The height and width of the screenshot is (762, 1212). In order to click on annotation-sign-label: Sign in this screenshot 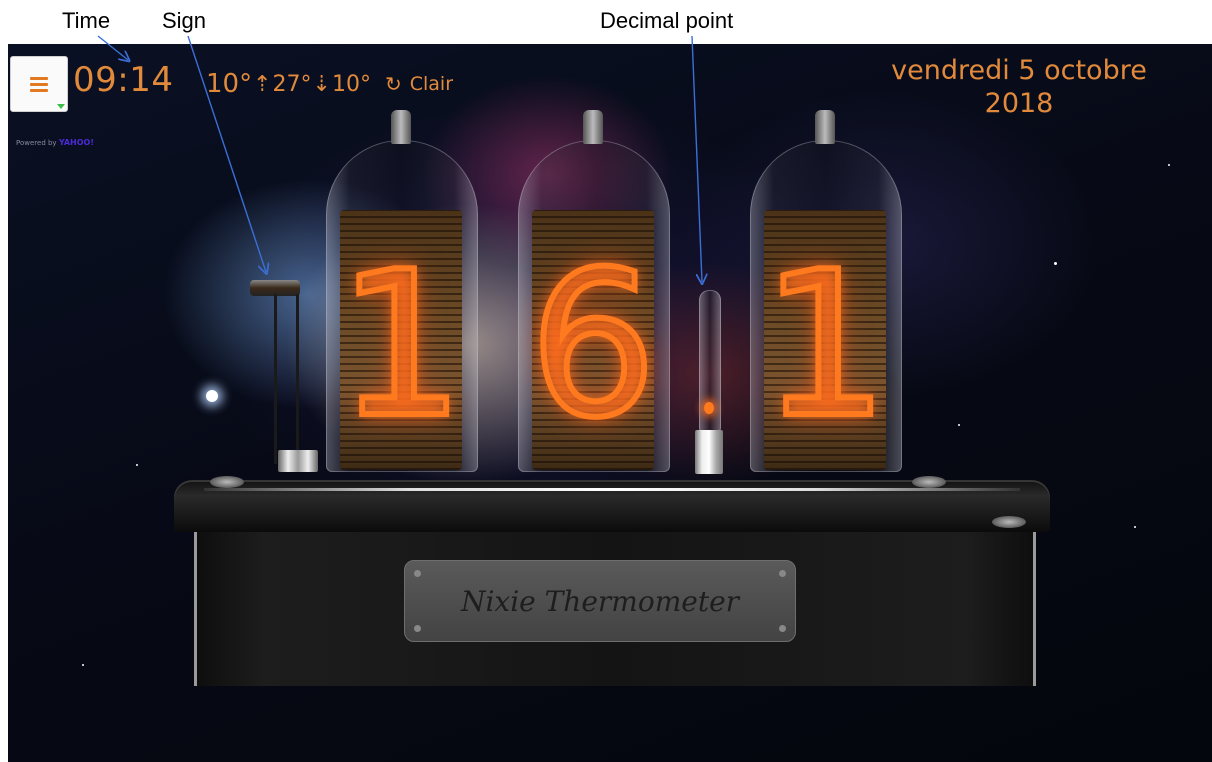, I will do `click(184, 20)`.